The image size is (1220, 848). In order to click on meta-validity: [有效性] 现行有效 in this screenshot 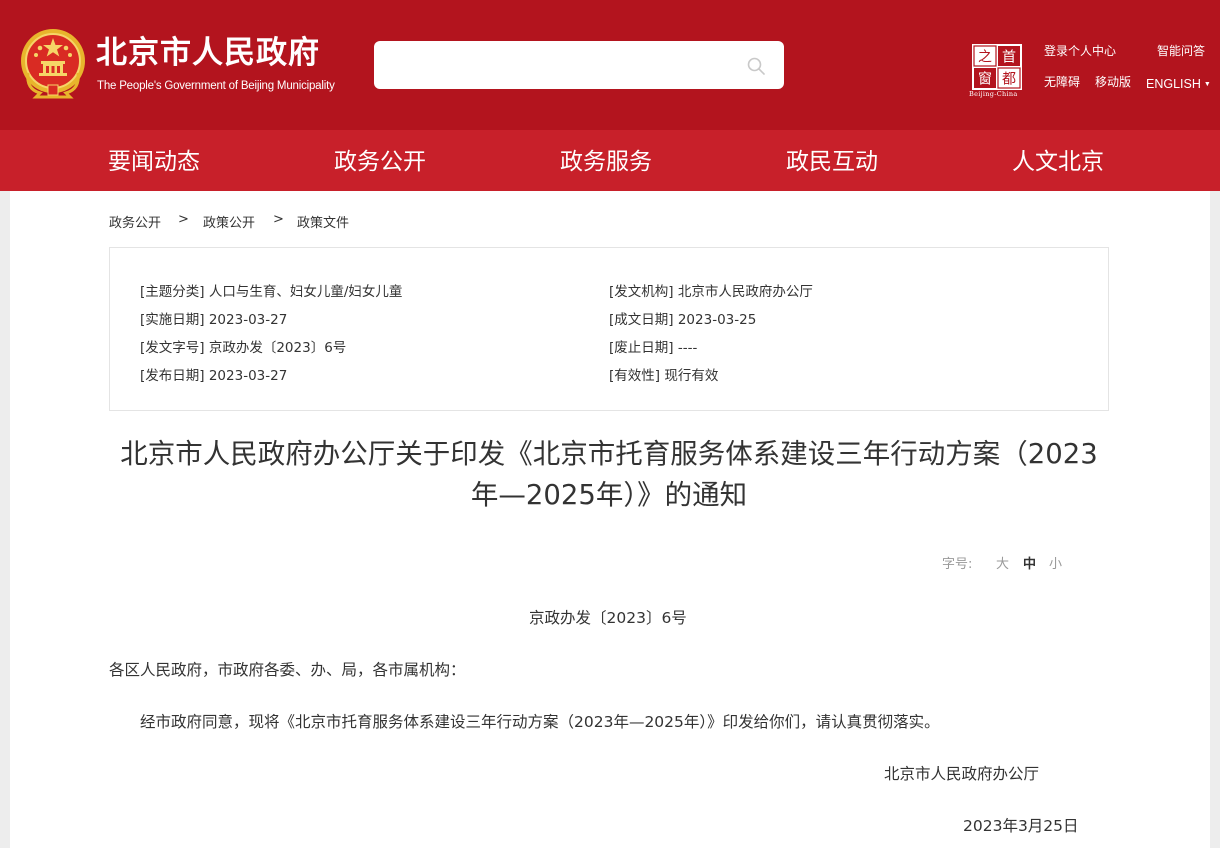, I will do `click(663, 374)`.